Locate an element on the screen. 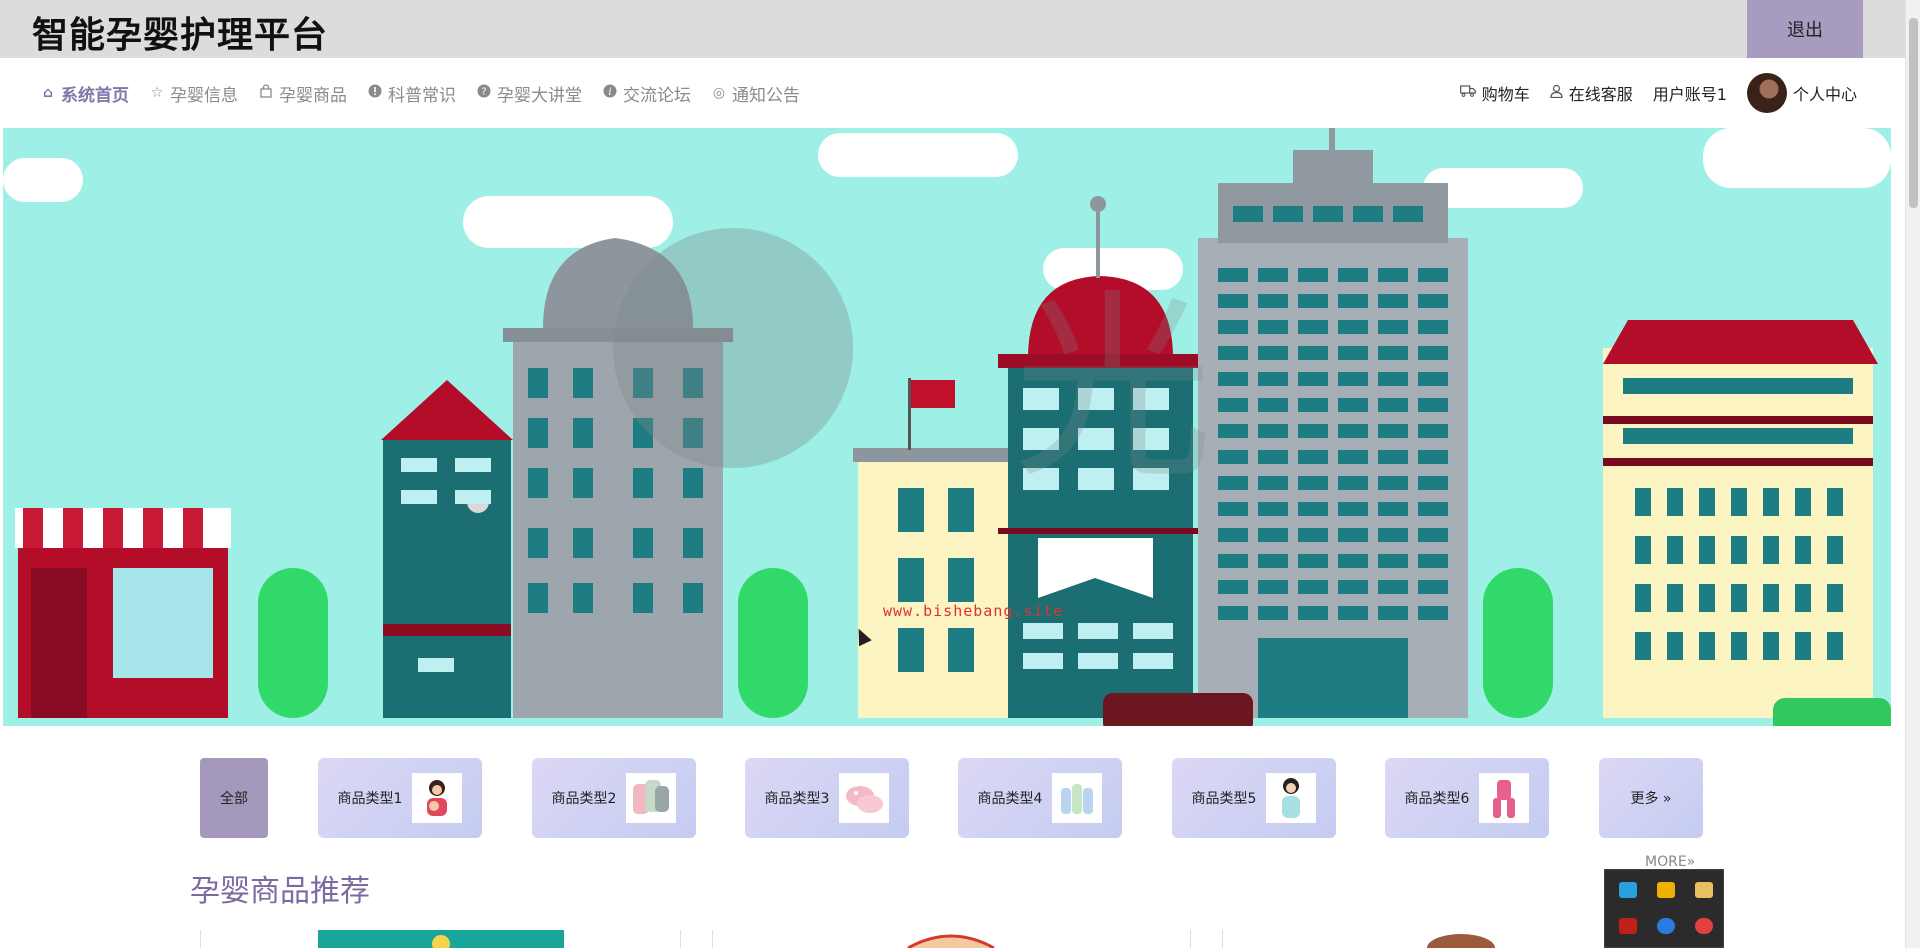 The width and height of the screenshot is (1920, 948). personal-center-label: 个人中心 is located at coordinates (1824, 94).